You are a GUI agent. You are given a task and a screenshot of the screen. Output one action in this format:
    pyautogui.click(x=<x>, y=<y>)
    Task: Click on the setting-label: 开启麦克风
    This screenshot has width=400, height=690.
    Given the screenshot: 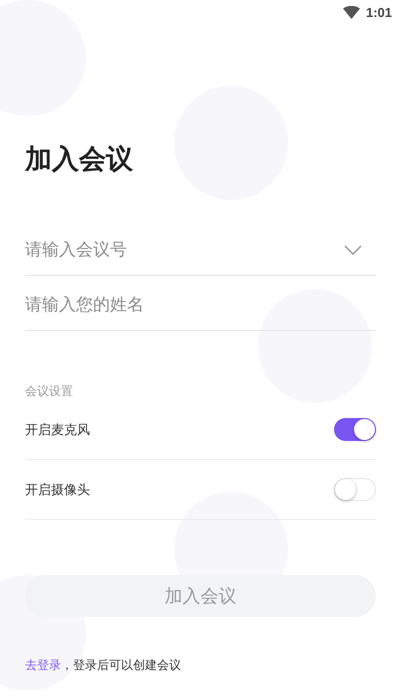 What is the action you would take?
    pyautogui.click(x=57, y=430)
    